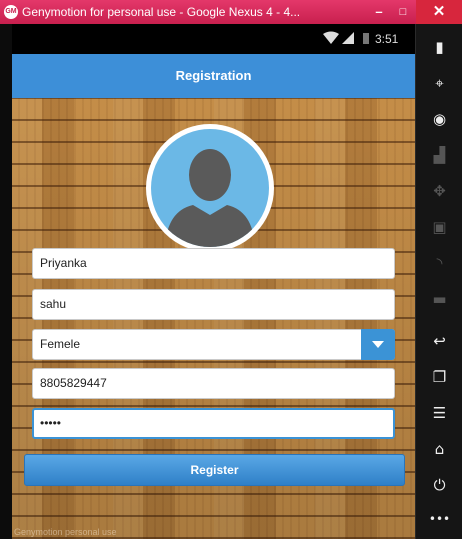 The image size is (462, 539). I want to click on gender-selected-value: Femele, so click(60, 344).